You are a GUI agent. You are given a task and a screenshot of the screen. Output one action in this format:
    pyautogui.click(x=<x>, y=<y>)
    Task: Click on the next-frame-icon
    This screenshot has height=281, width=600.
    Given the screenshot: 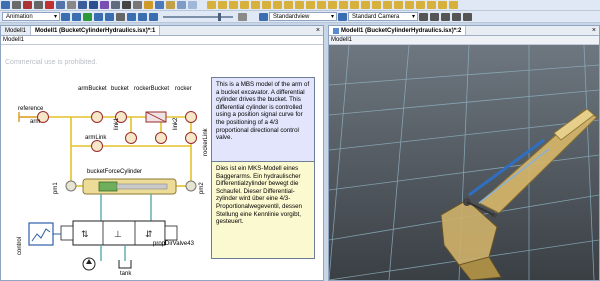 What is the action you would take?
    pyautogui.click(x=98, y=16)
    